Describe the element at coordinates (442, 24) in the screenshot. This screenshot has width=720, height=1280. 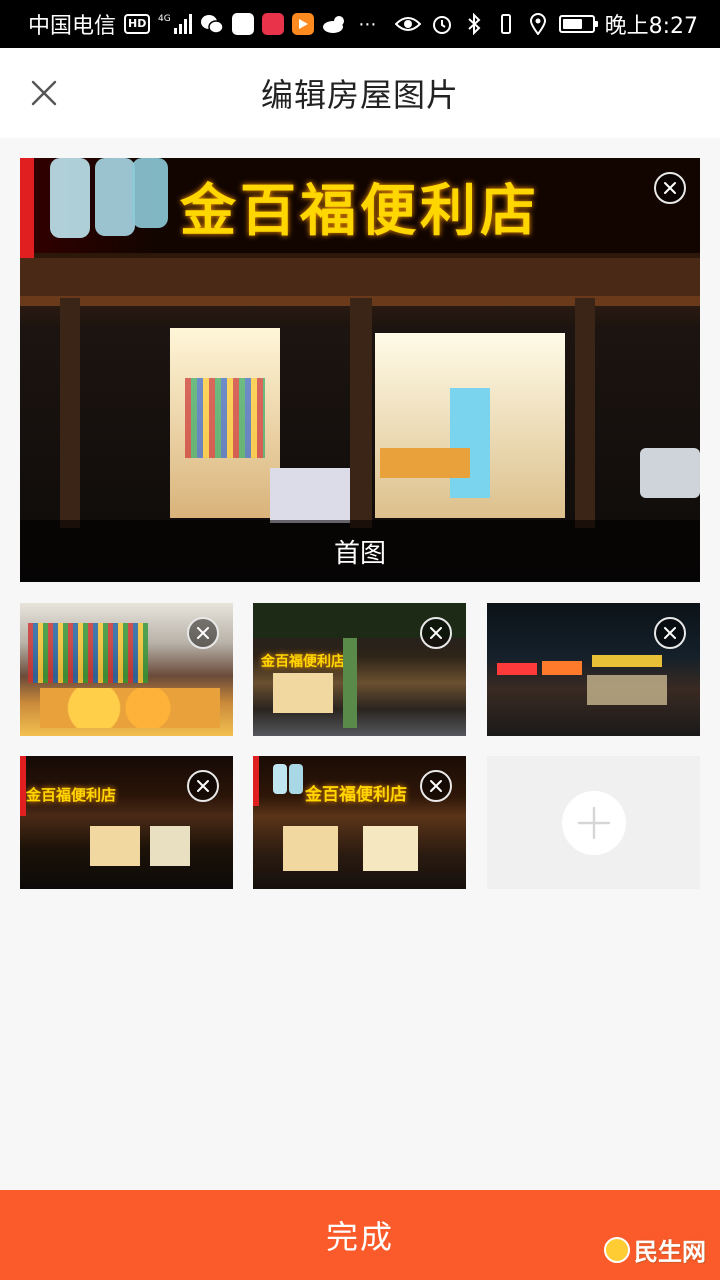
I see `alarm-icon` at that location.